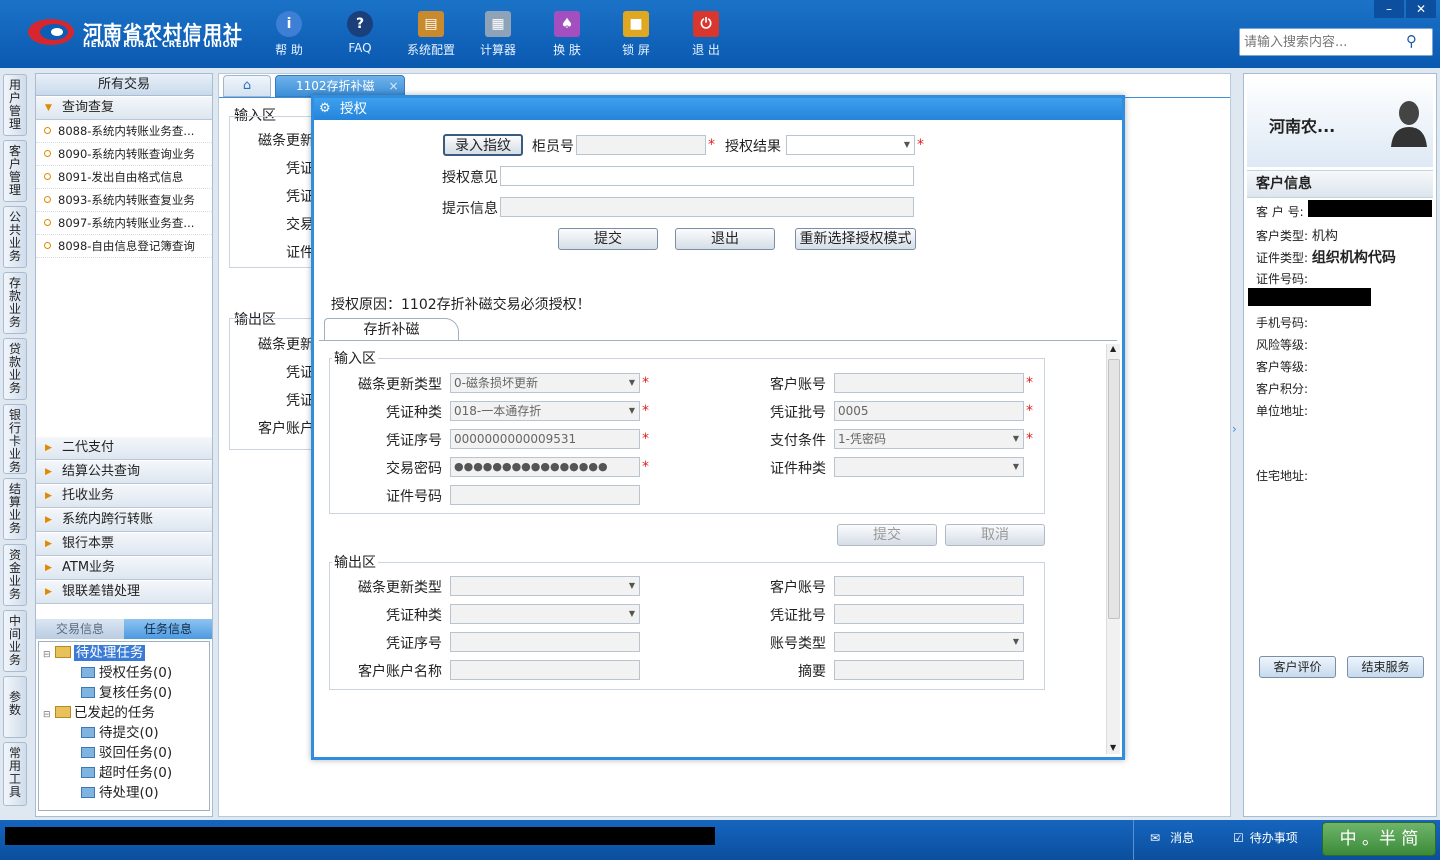 The image size is (1440, 860). What do you see at coordinates (1282, 476) in the screenshot?
I see `home-addr-label: 住宅地址:` at bounding box center [1282, 476].